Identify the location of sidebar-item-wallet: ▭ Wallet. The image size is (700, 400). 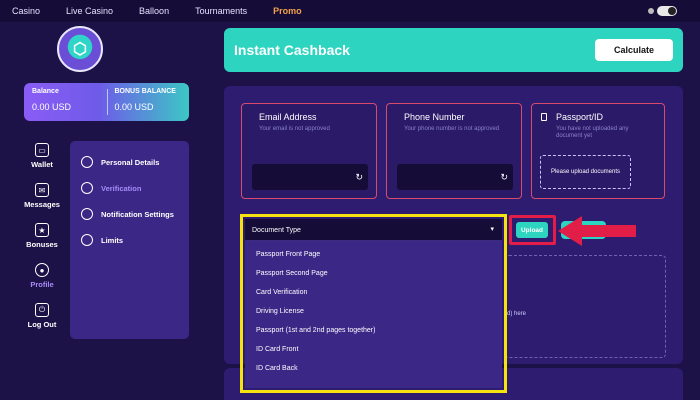
(42, 163).